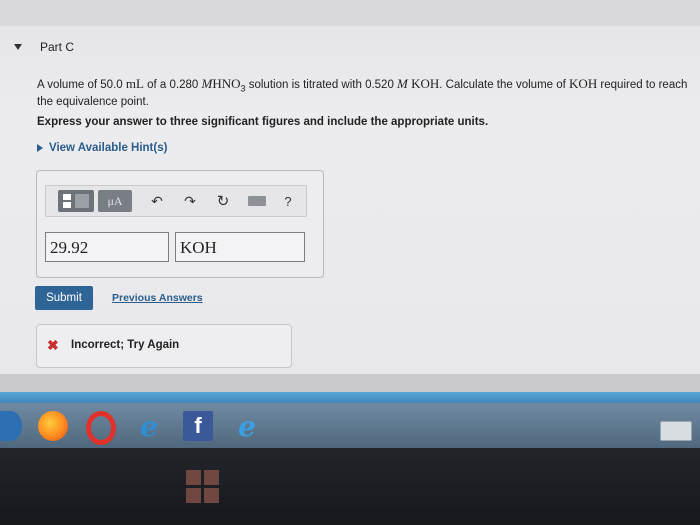 This screenshot has width=700, height=525. I want to click on redo-icon: ↷, so click(190, 201).